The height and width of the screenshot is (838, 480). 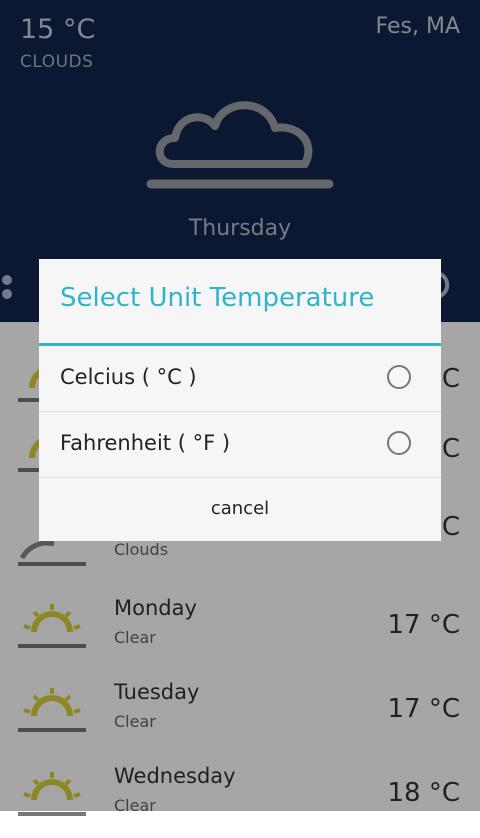 What do you see at coordinates (399, 443) in the screenshot?
I see `fahrenheit-radio` at bounding box center [399, 443].